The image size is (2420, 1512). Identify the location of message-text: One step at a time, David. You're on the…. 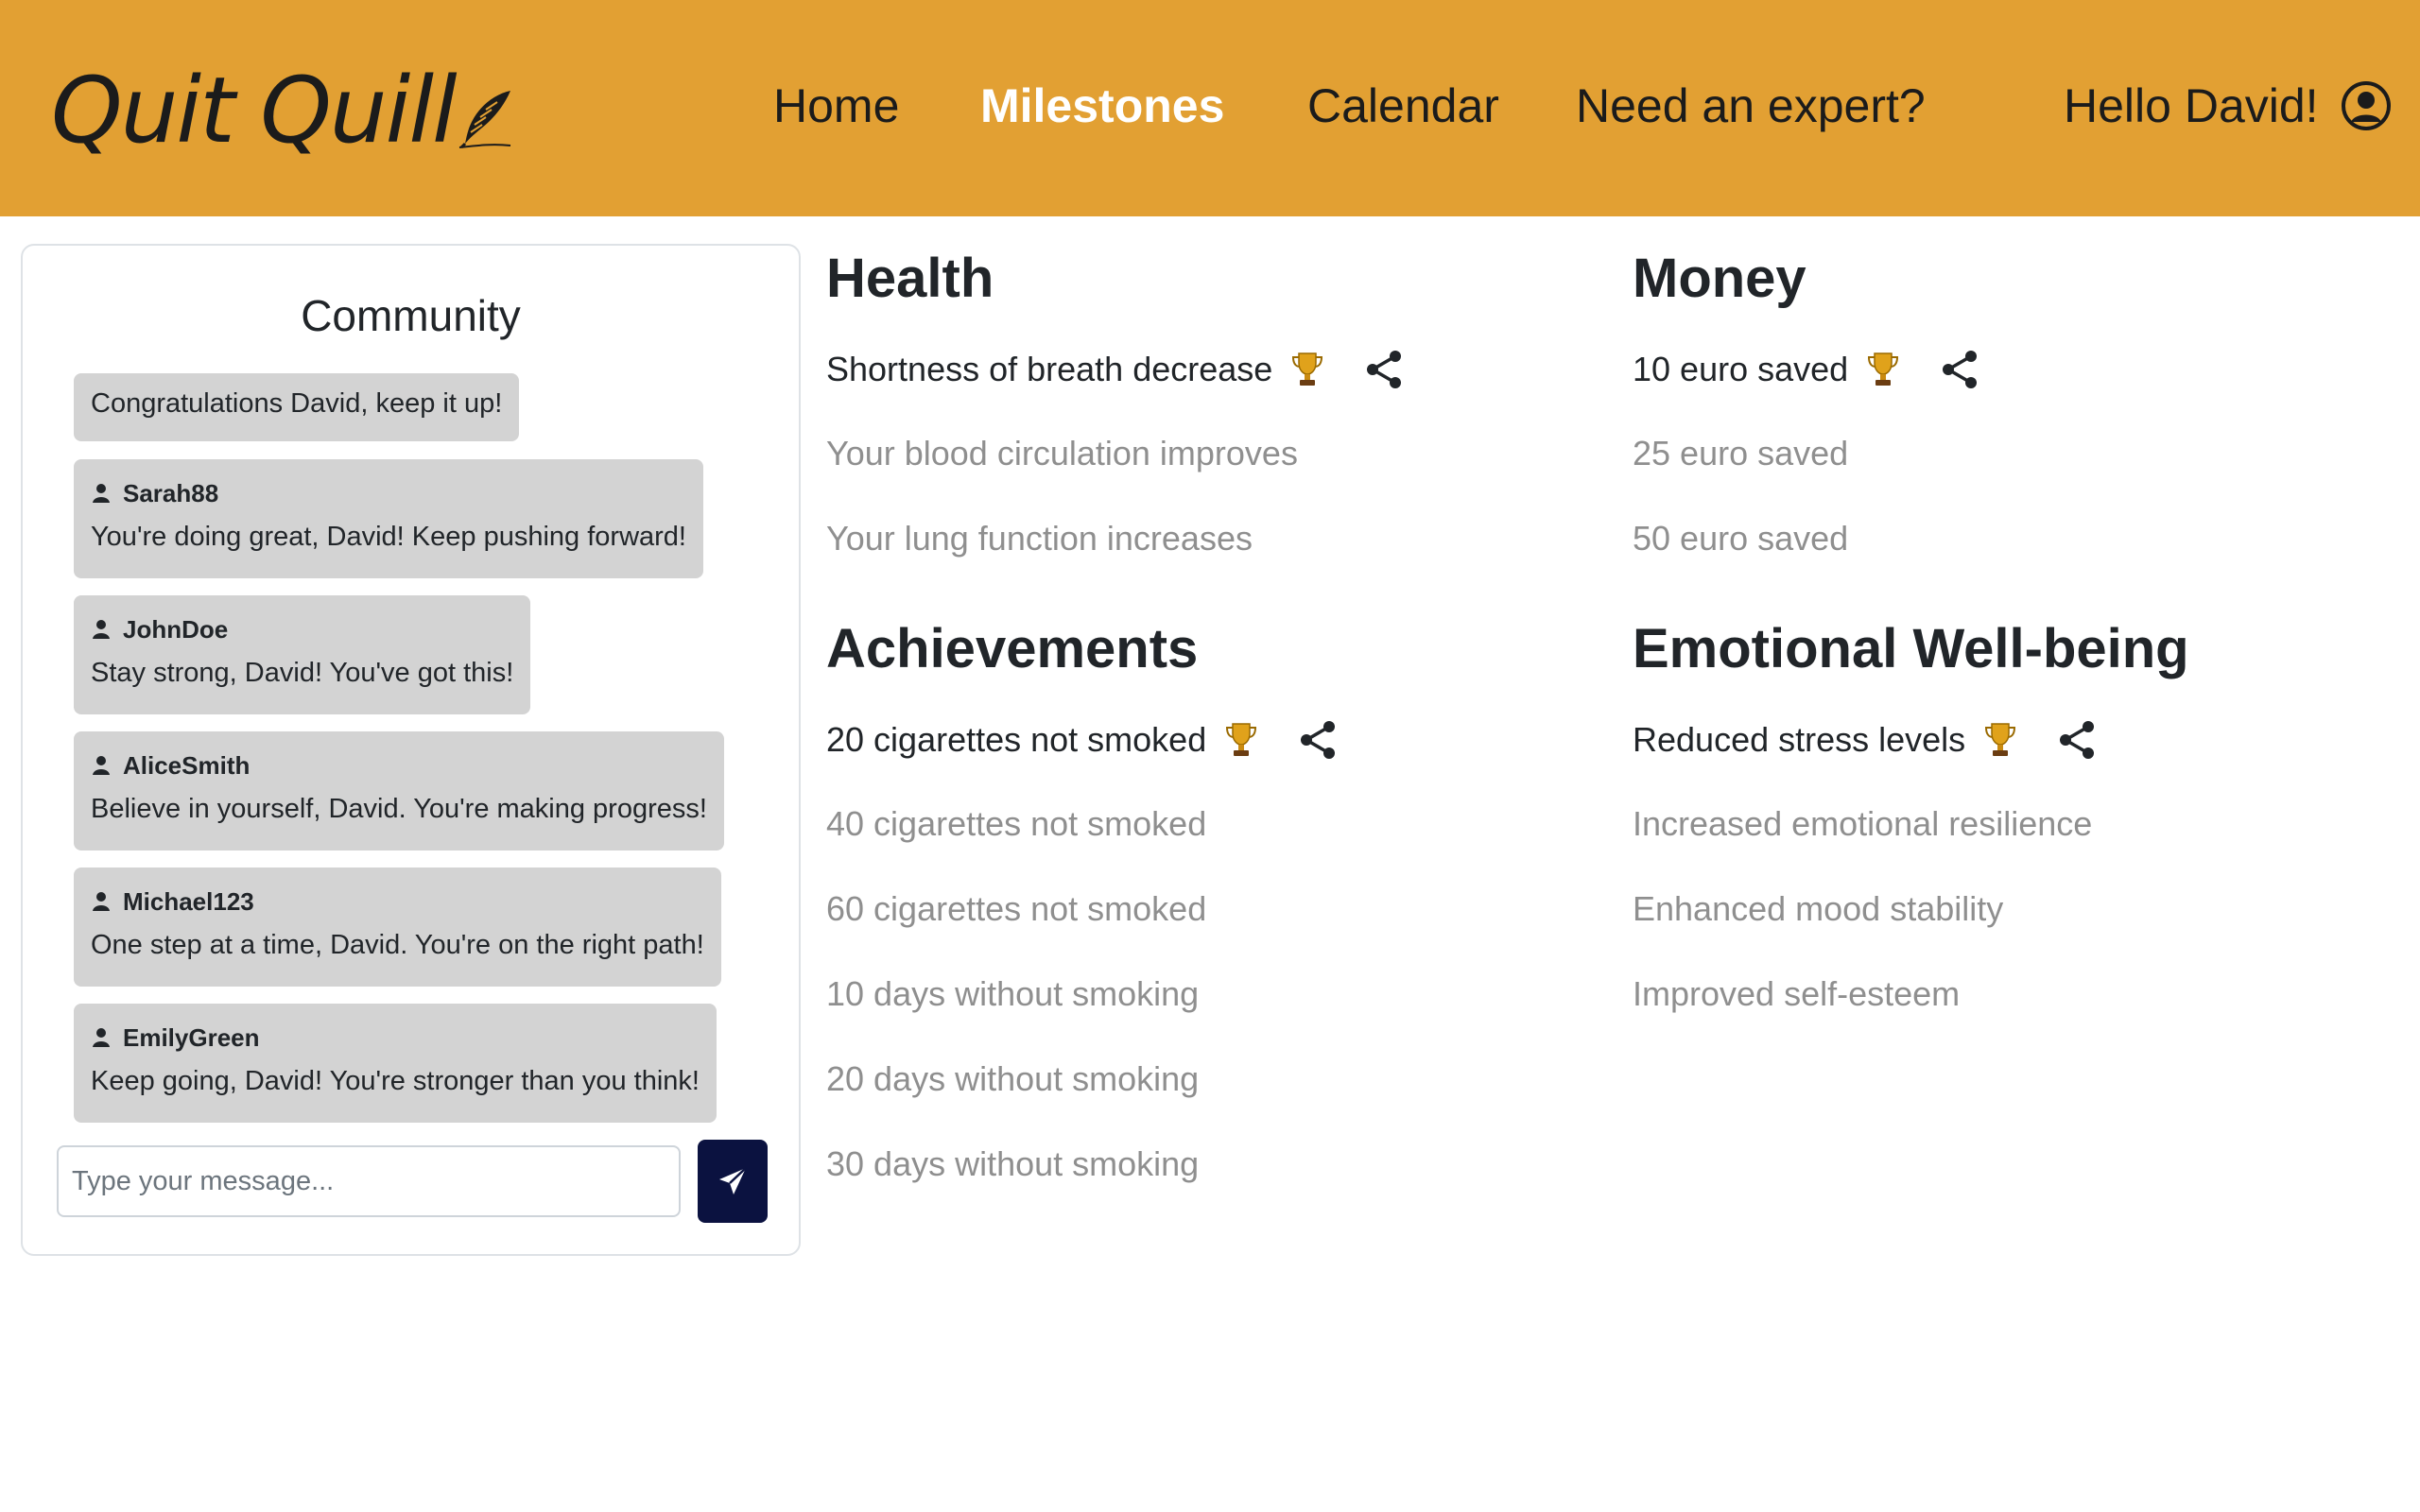
(398, 945).